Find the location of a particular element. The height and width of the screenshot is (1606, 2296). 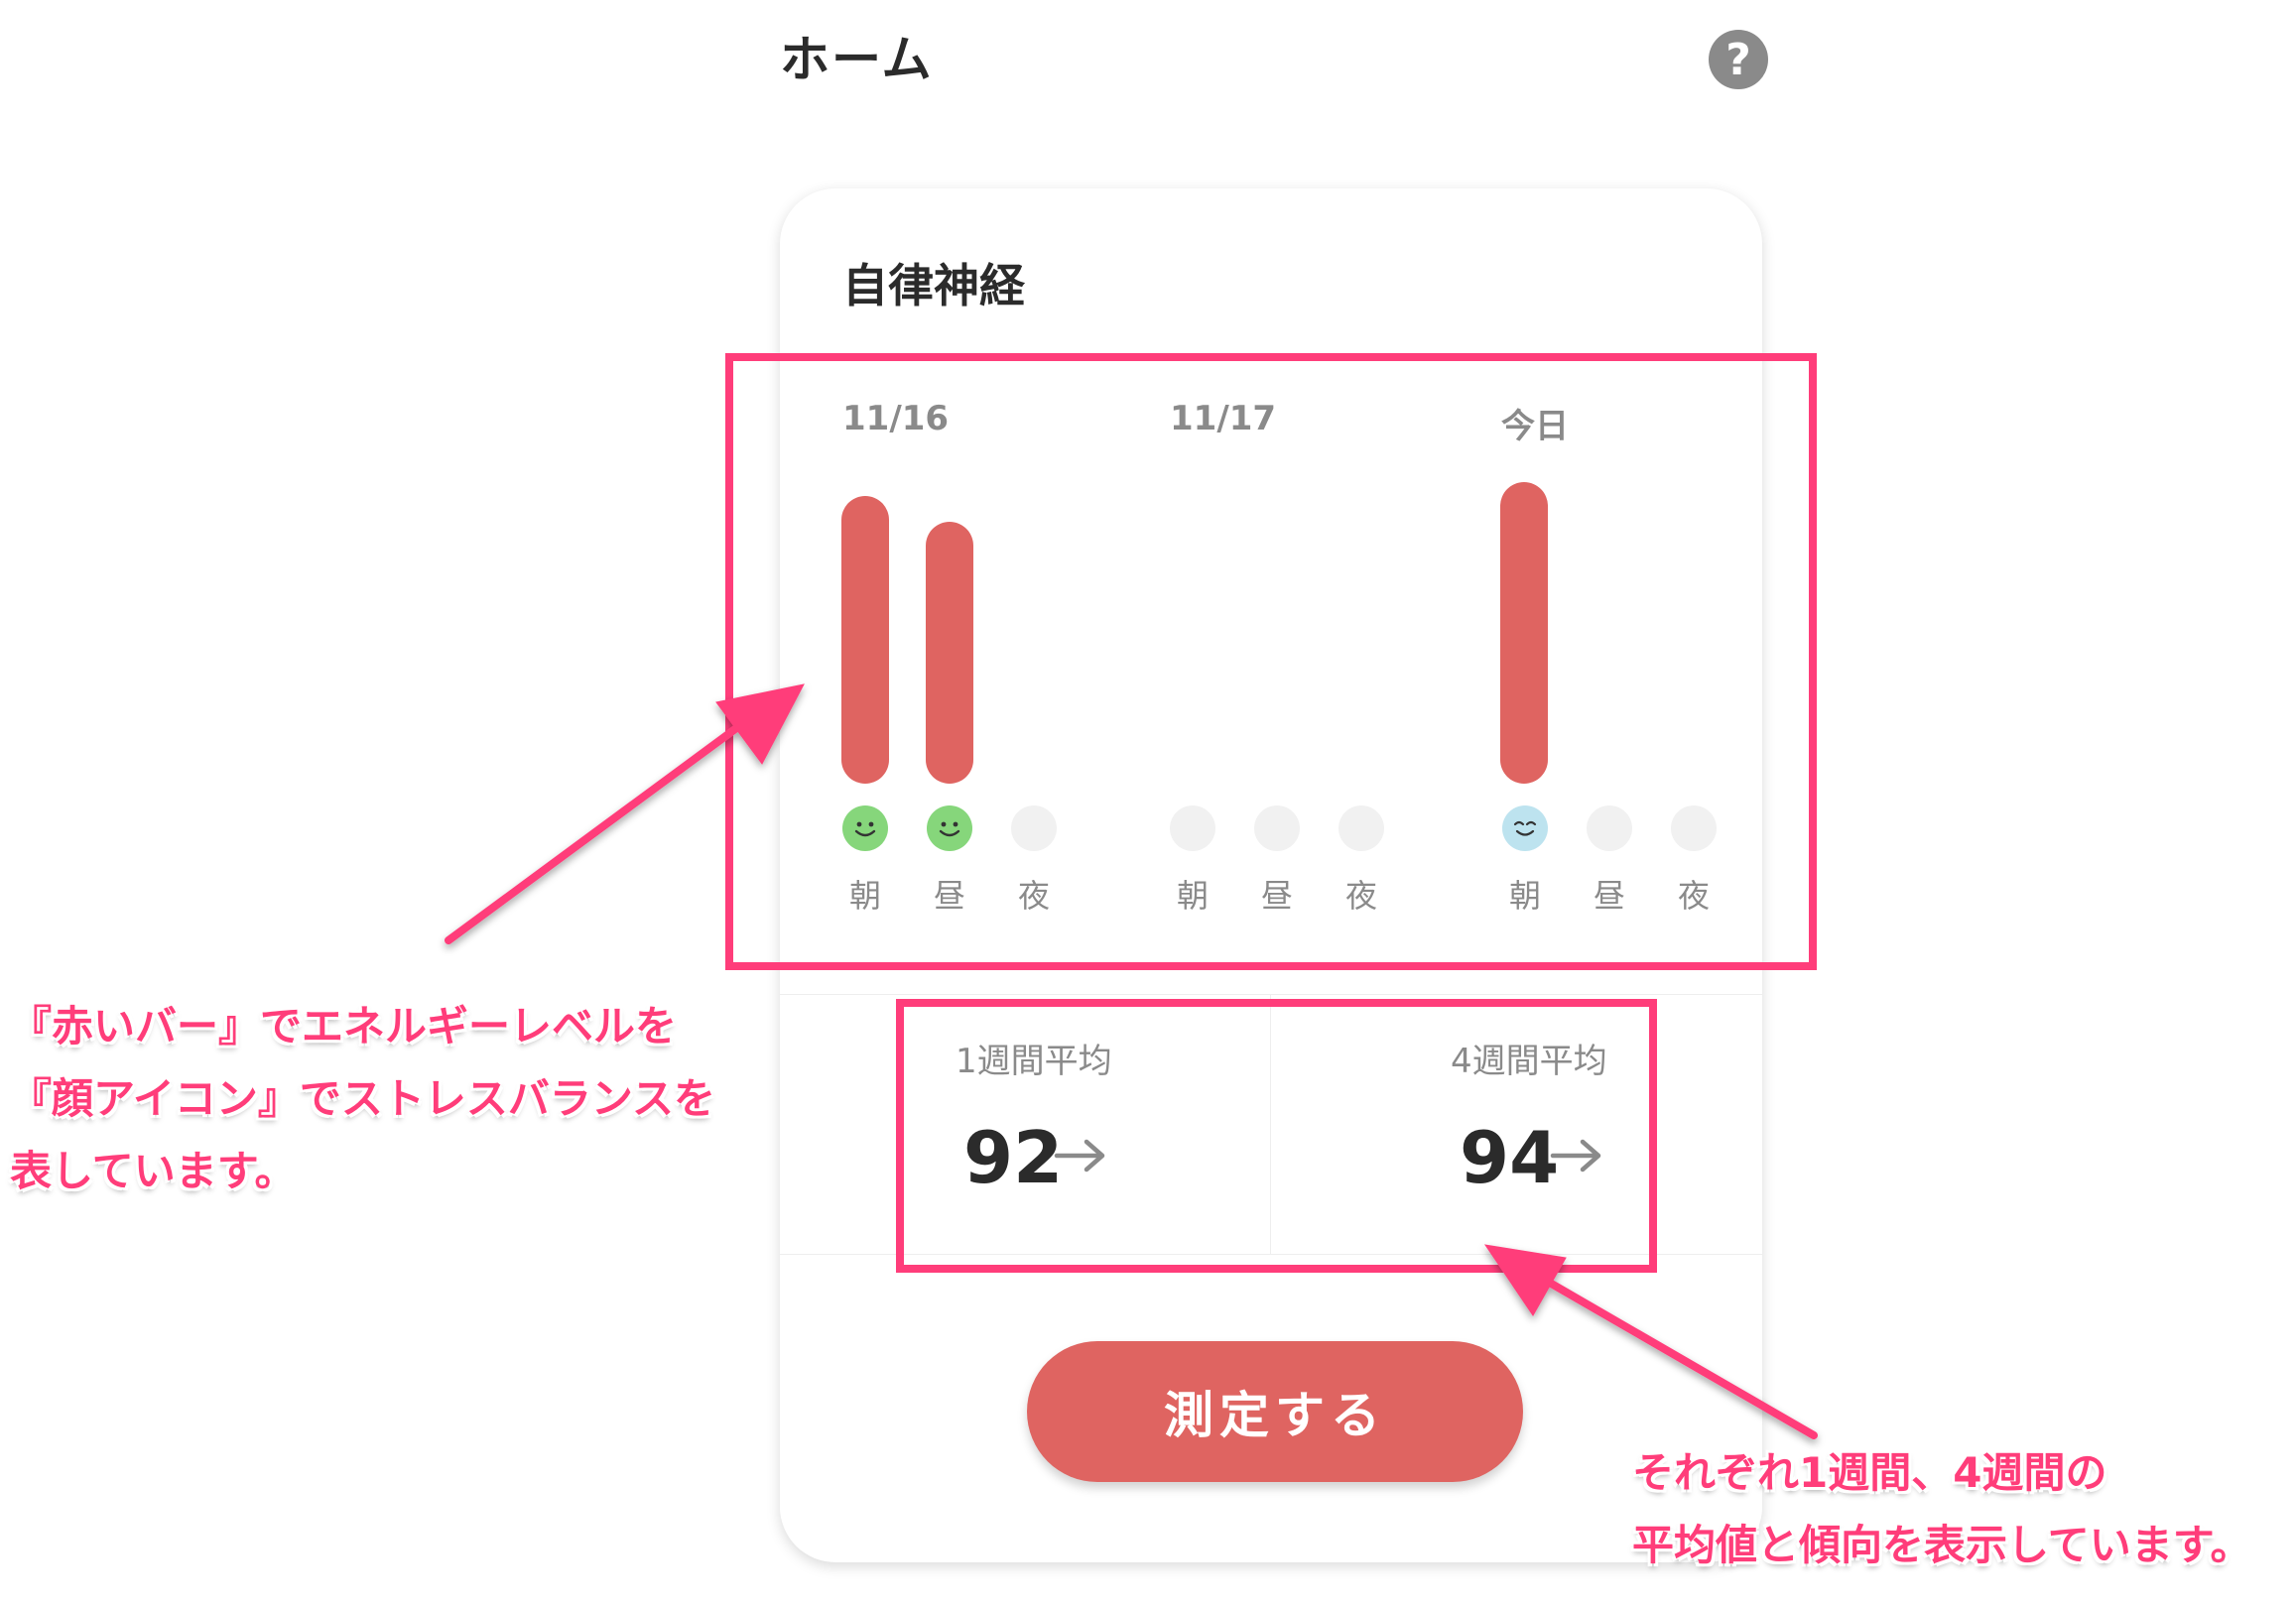

page-title: ホーム is located at coordinates (857, 59).